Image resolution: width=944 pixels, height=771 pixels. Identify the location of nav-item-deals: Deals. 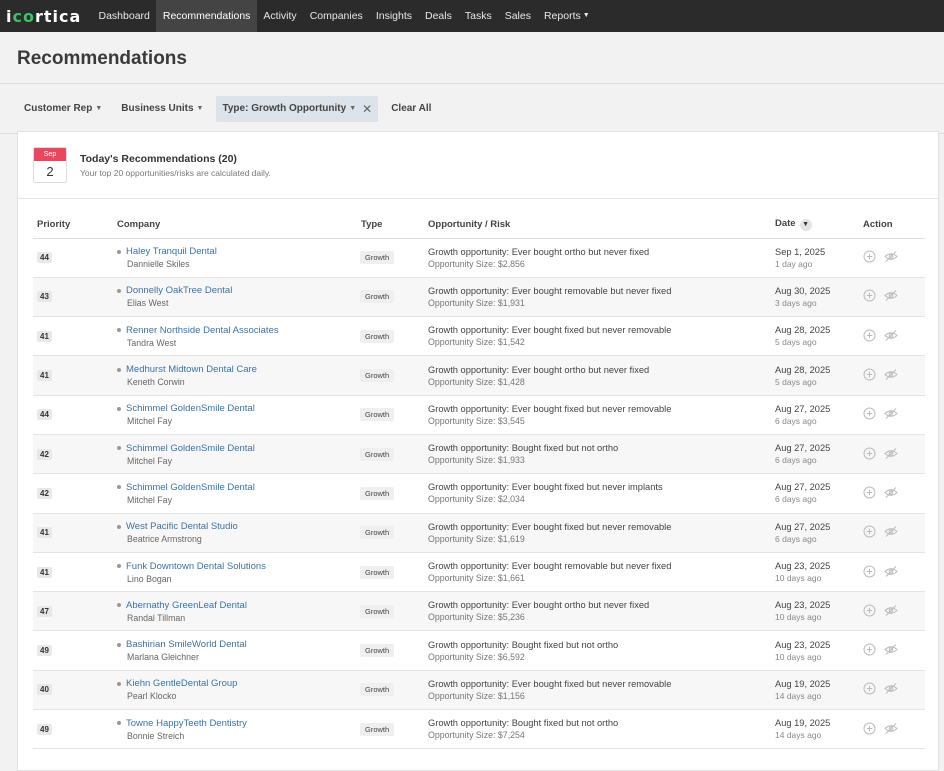
(439, 16).